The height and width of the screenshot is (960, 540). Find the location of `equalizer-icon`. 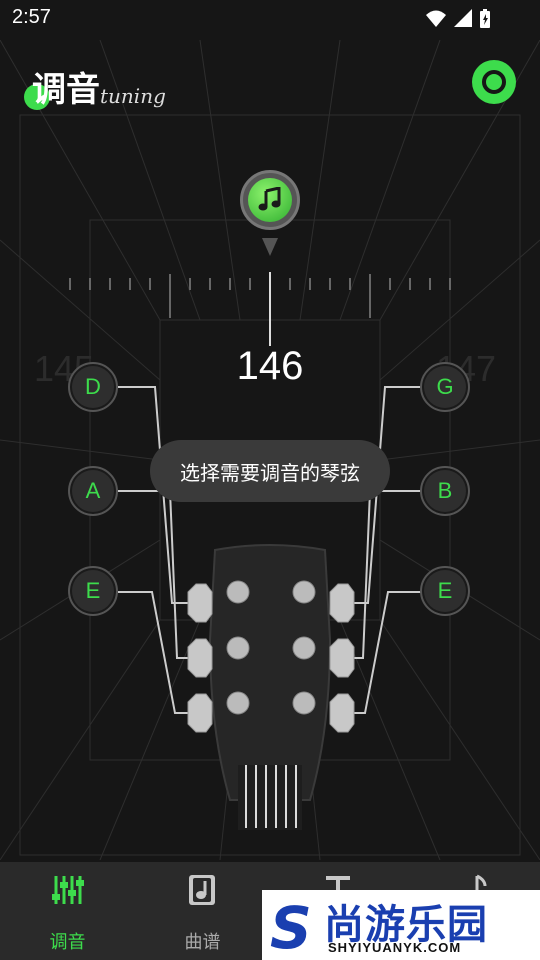

equalizer-icon is located at coordinates (68, 890).